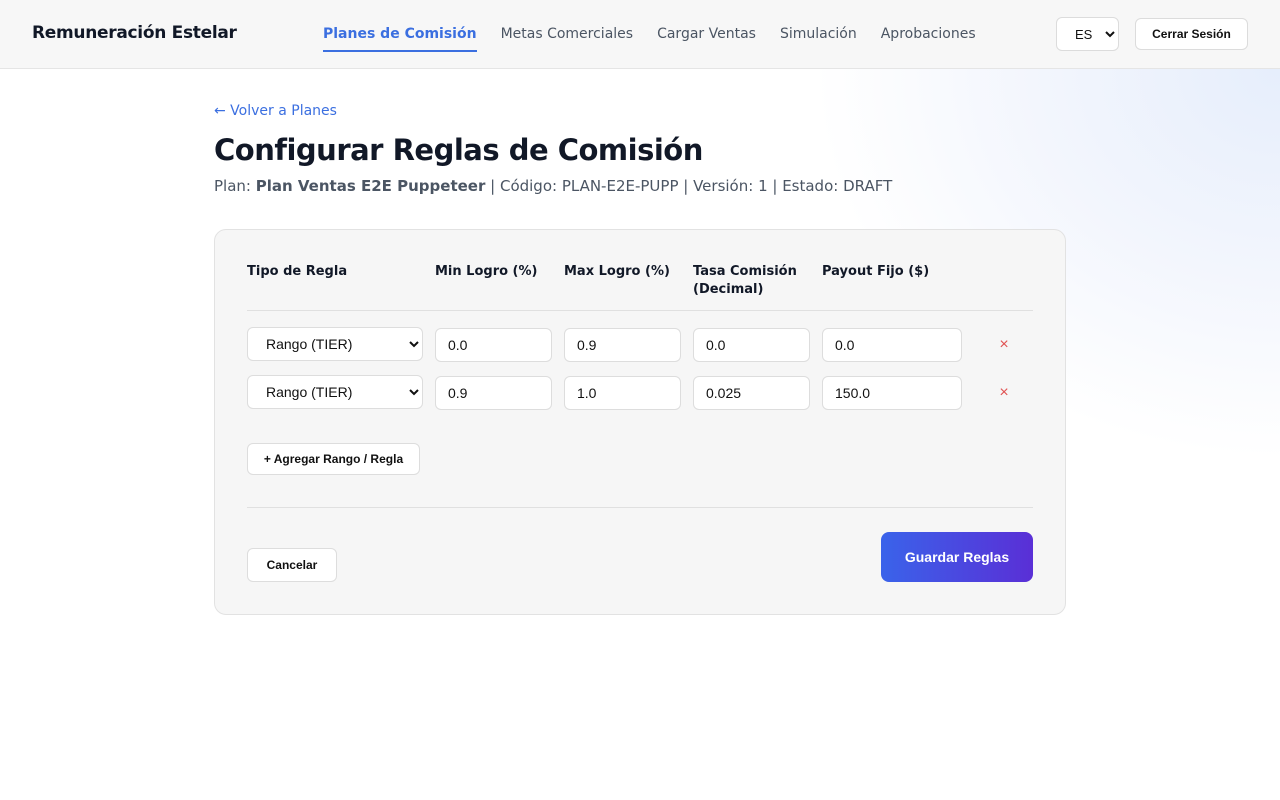  Describe the element at coordinates (706, 34) in the screenshot. I see `nav-cargar-ventas: Cargar Ventas` at that location.